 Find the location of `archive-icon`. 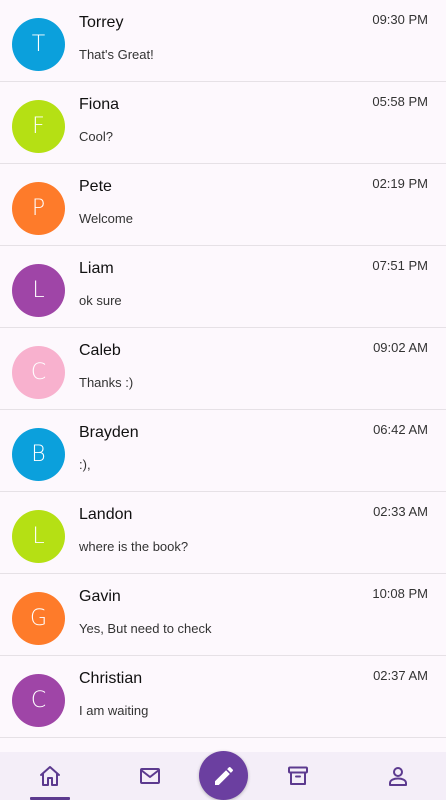

archive-icon is located at coordinates (298, 776).